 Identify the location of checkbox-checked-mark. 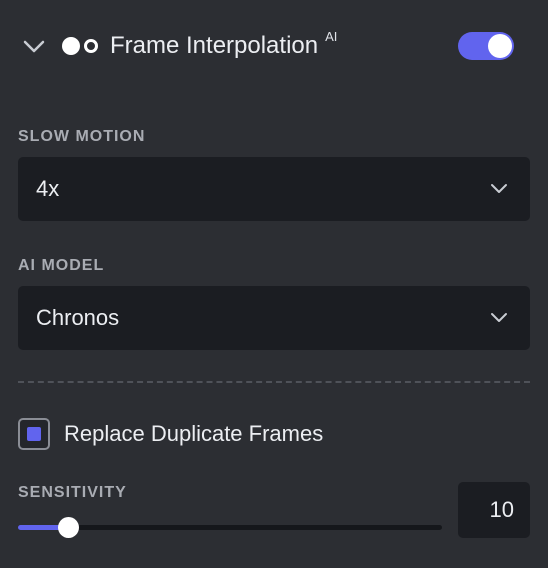
(34, 434).